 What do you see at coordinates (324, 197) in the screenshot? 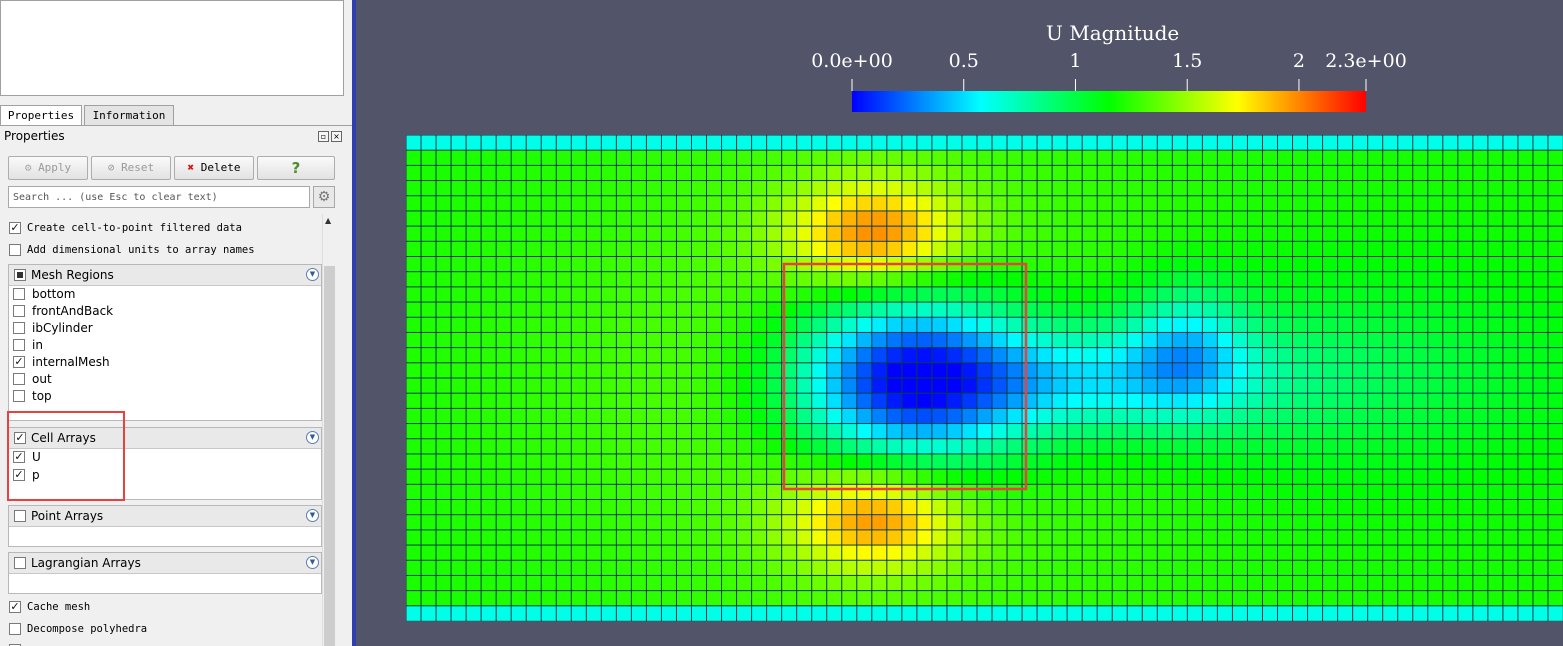
I see `gear-icon: ⚙` at bounding box center [324, 197].